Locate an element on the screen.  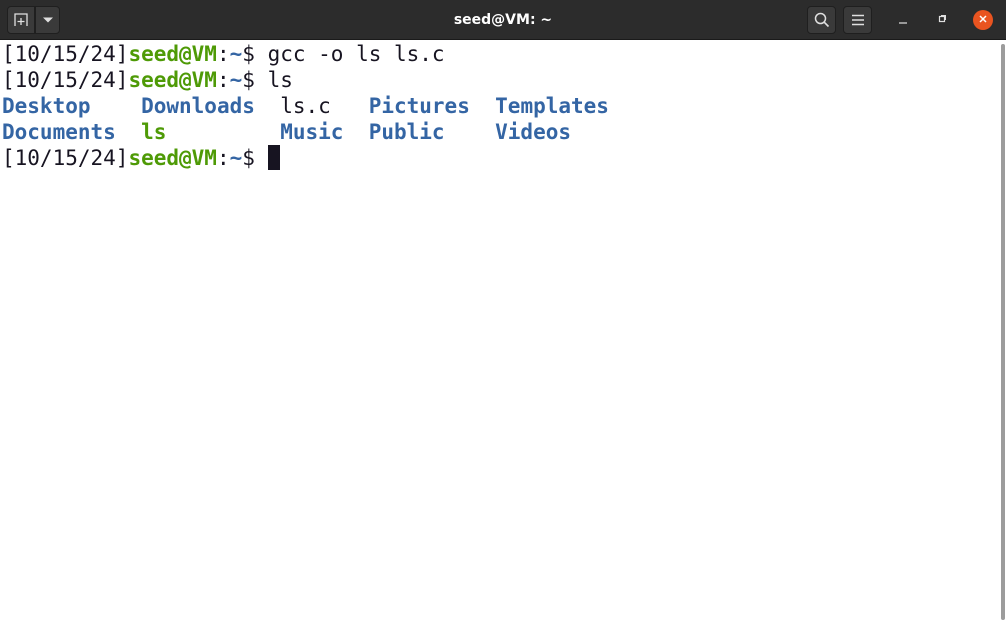
command-text: ls is located at coordinates (273, 80).